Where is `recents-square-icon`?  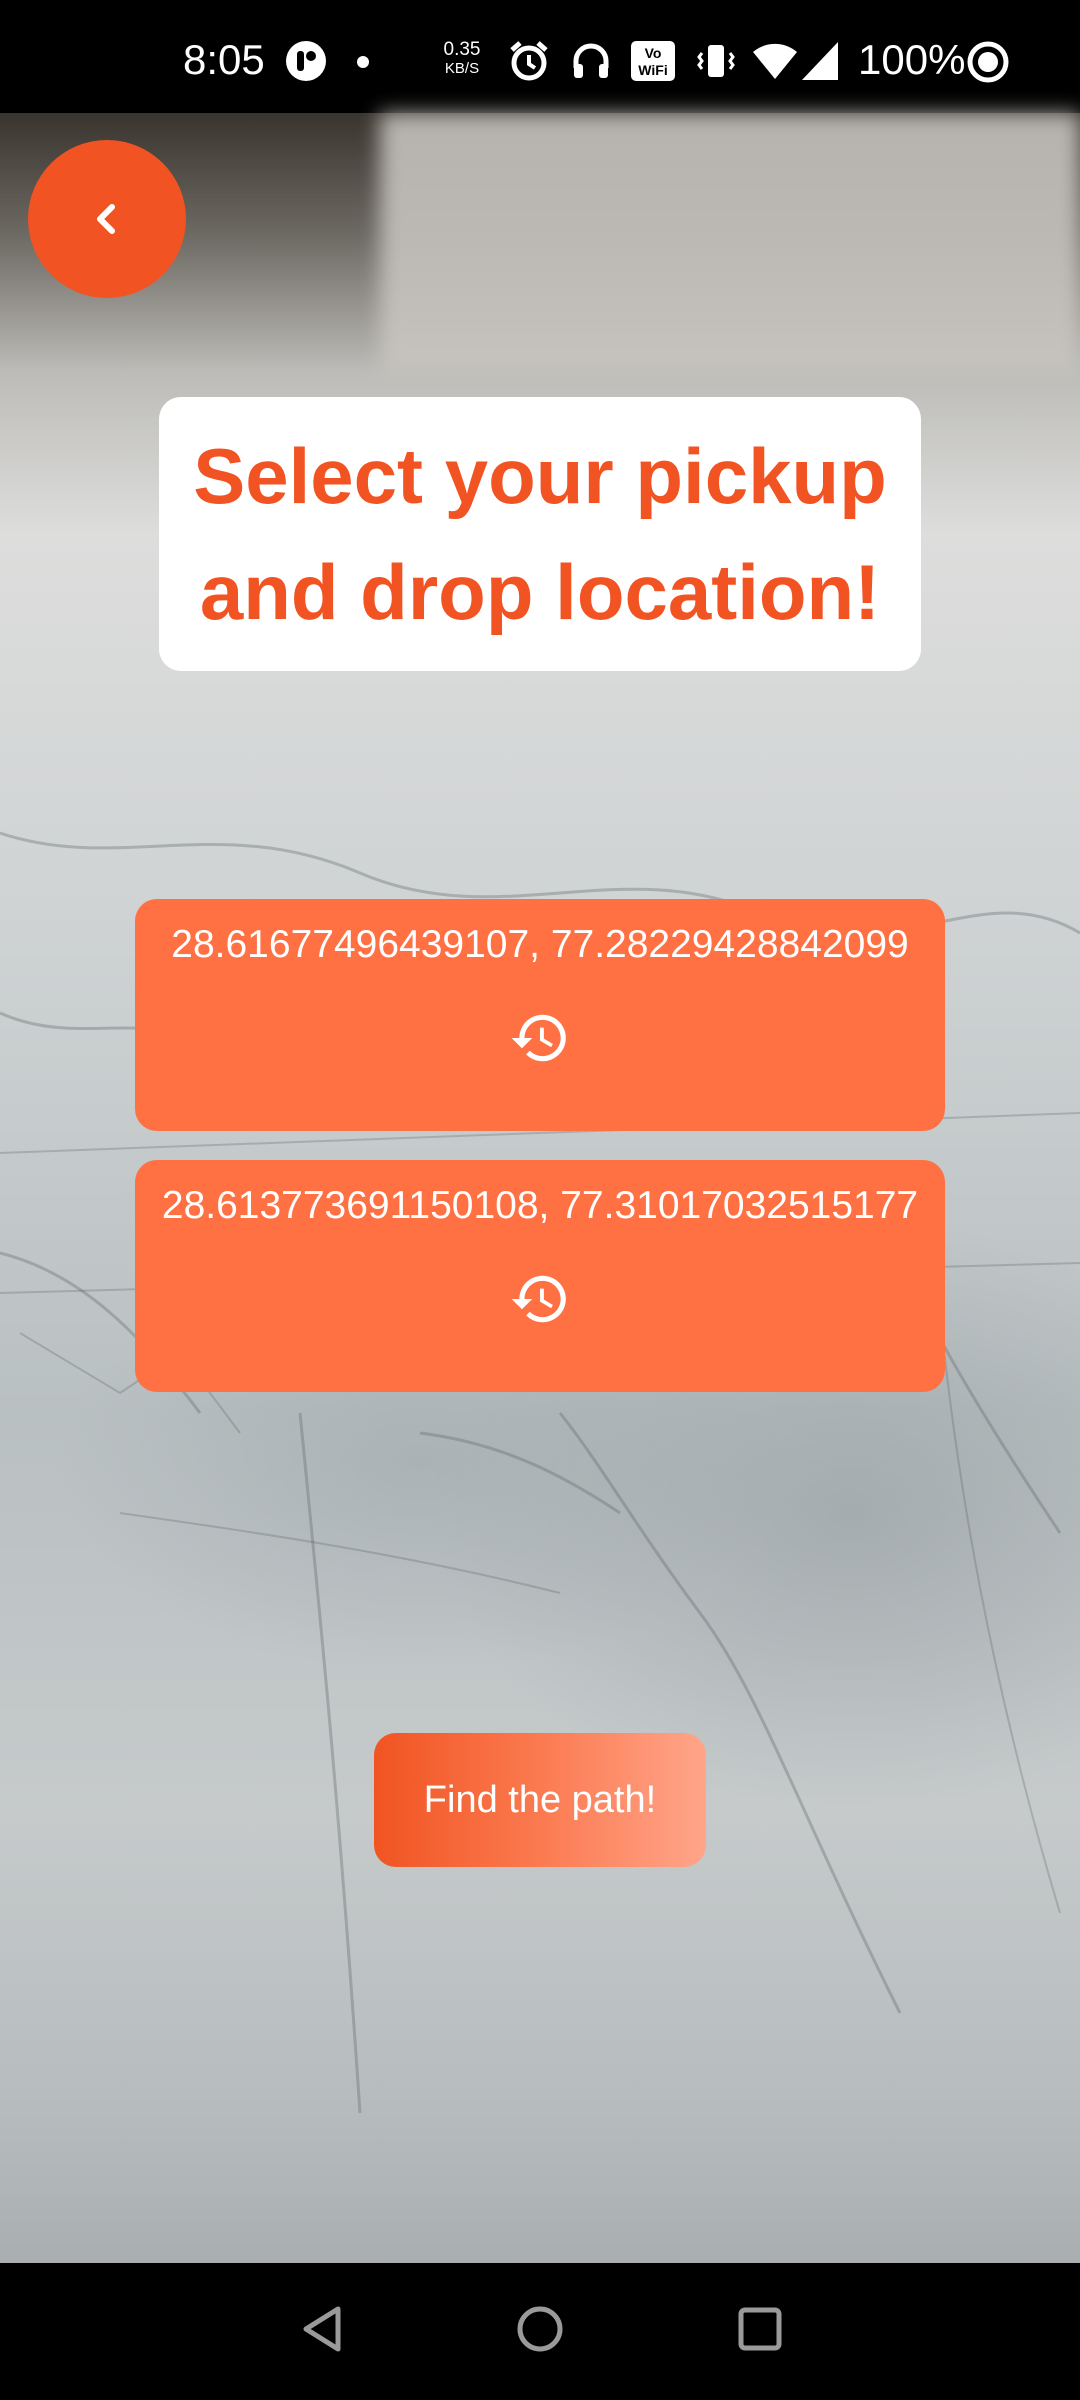
recents-square-icon is located at coordinates (760, 2329).